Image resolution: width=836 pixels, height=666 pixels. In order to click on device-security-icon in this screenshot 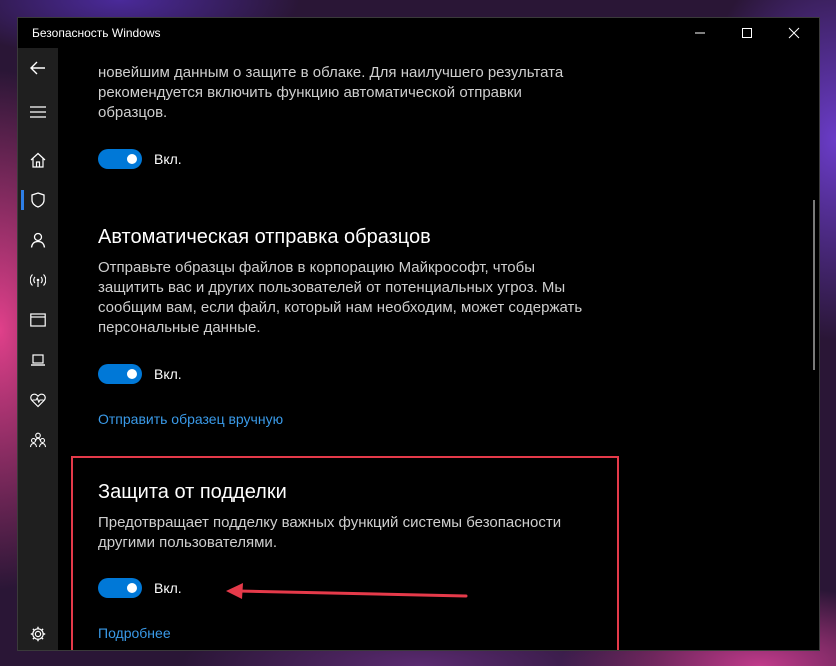, I will do `click(38, 360)`.